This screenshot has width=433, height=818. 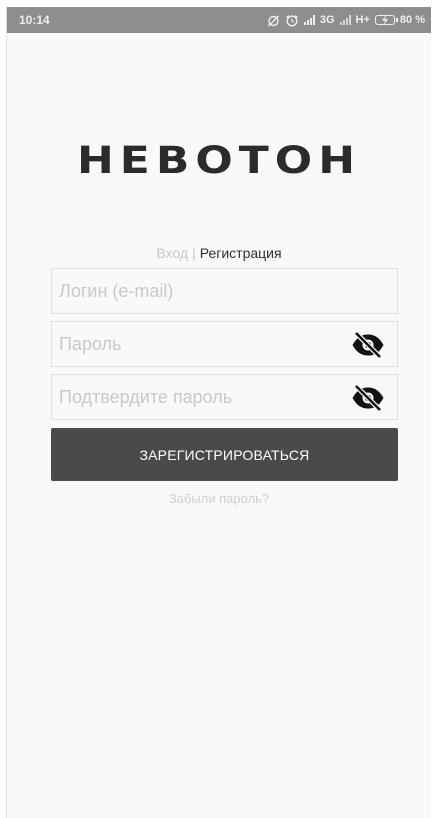 I want to click on password-field, so click(x=224, y=344).